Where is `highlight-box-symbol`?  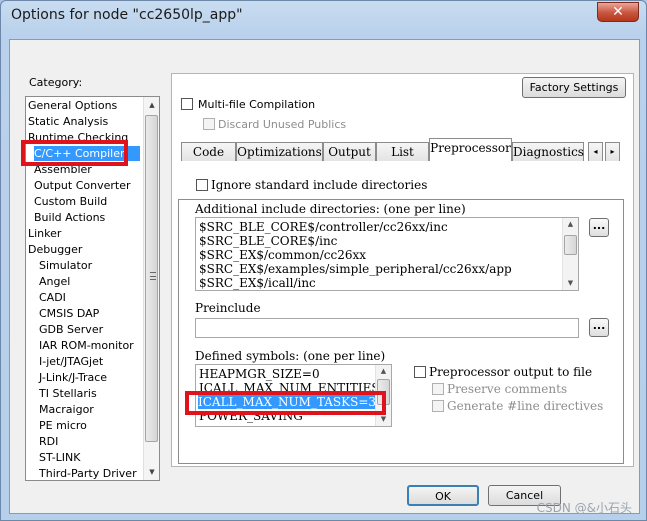
highlight-box-symbol is located at coordinates (285, 403).